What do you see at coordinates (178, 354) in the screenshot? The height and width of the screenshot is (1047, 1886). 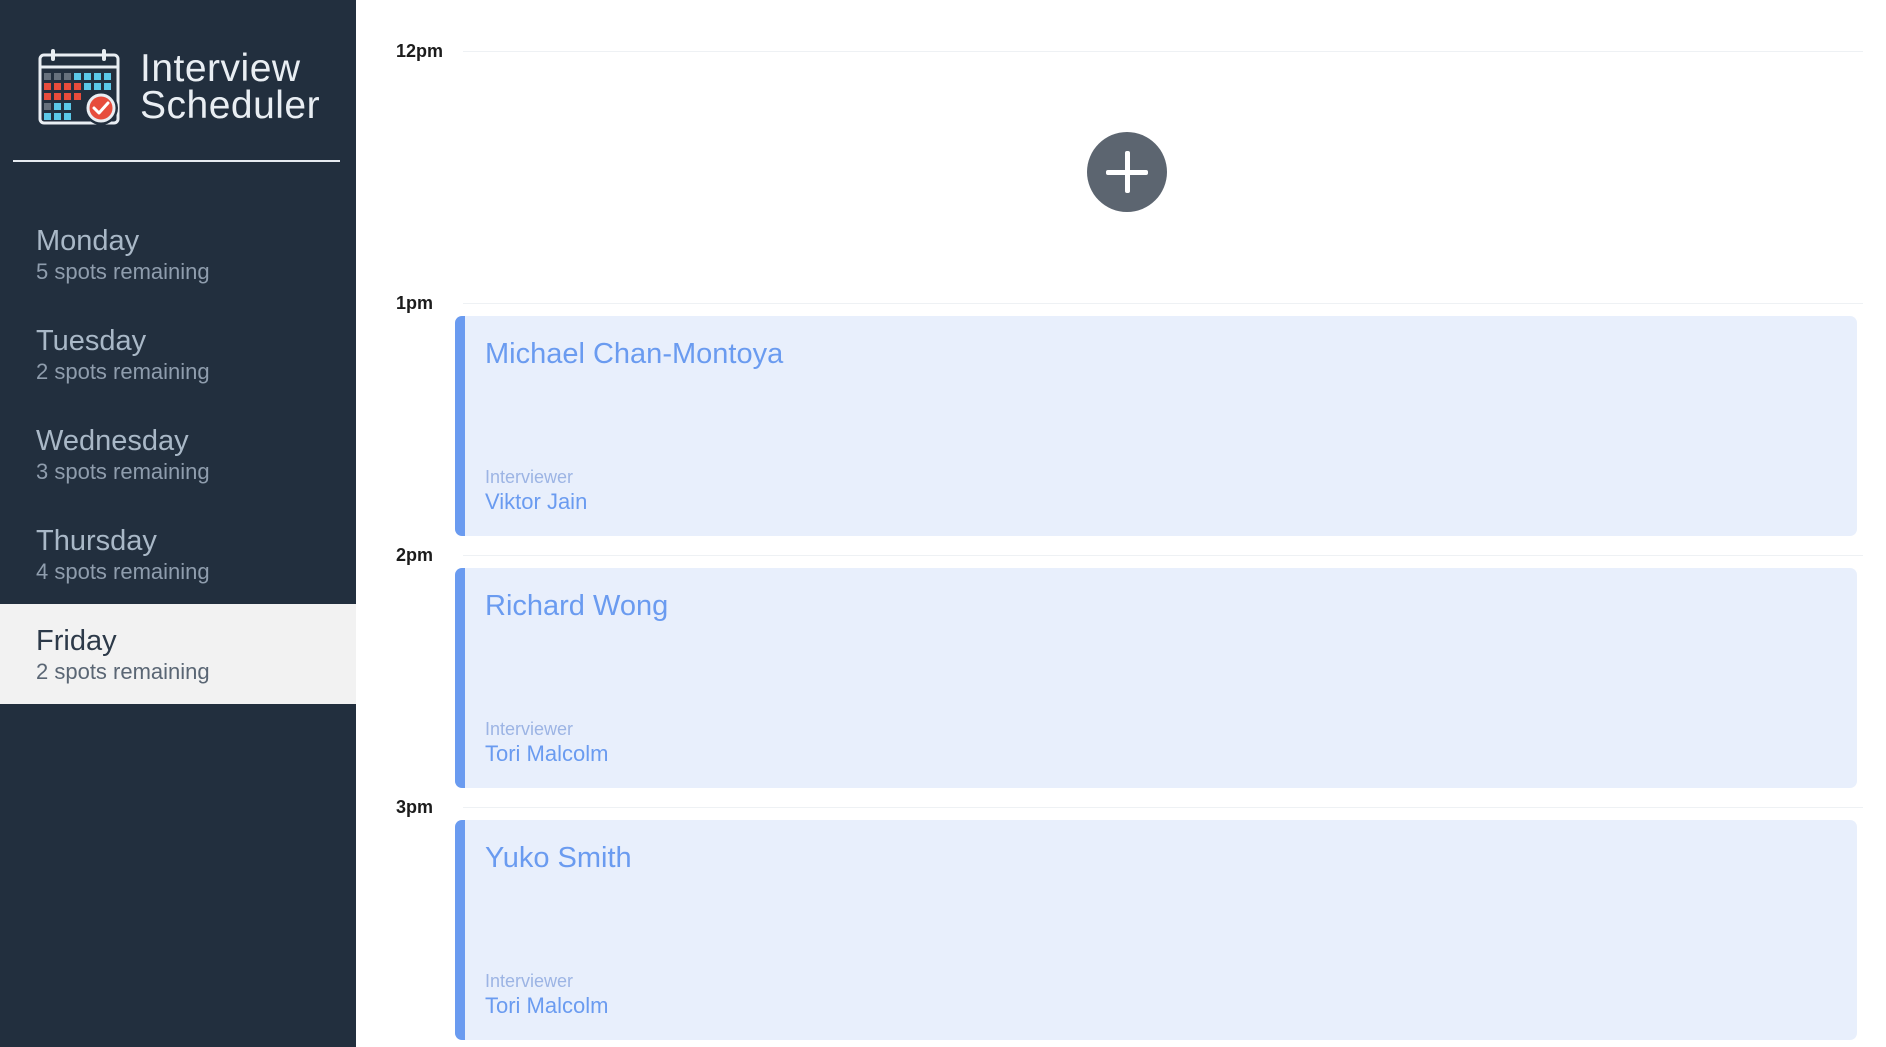 I see `day-item-tuesday: Tuesday 2 spots remaining` at bounding box center [178, 354].